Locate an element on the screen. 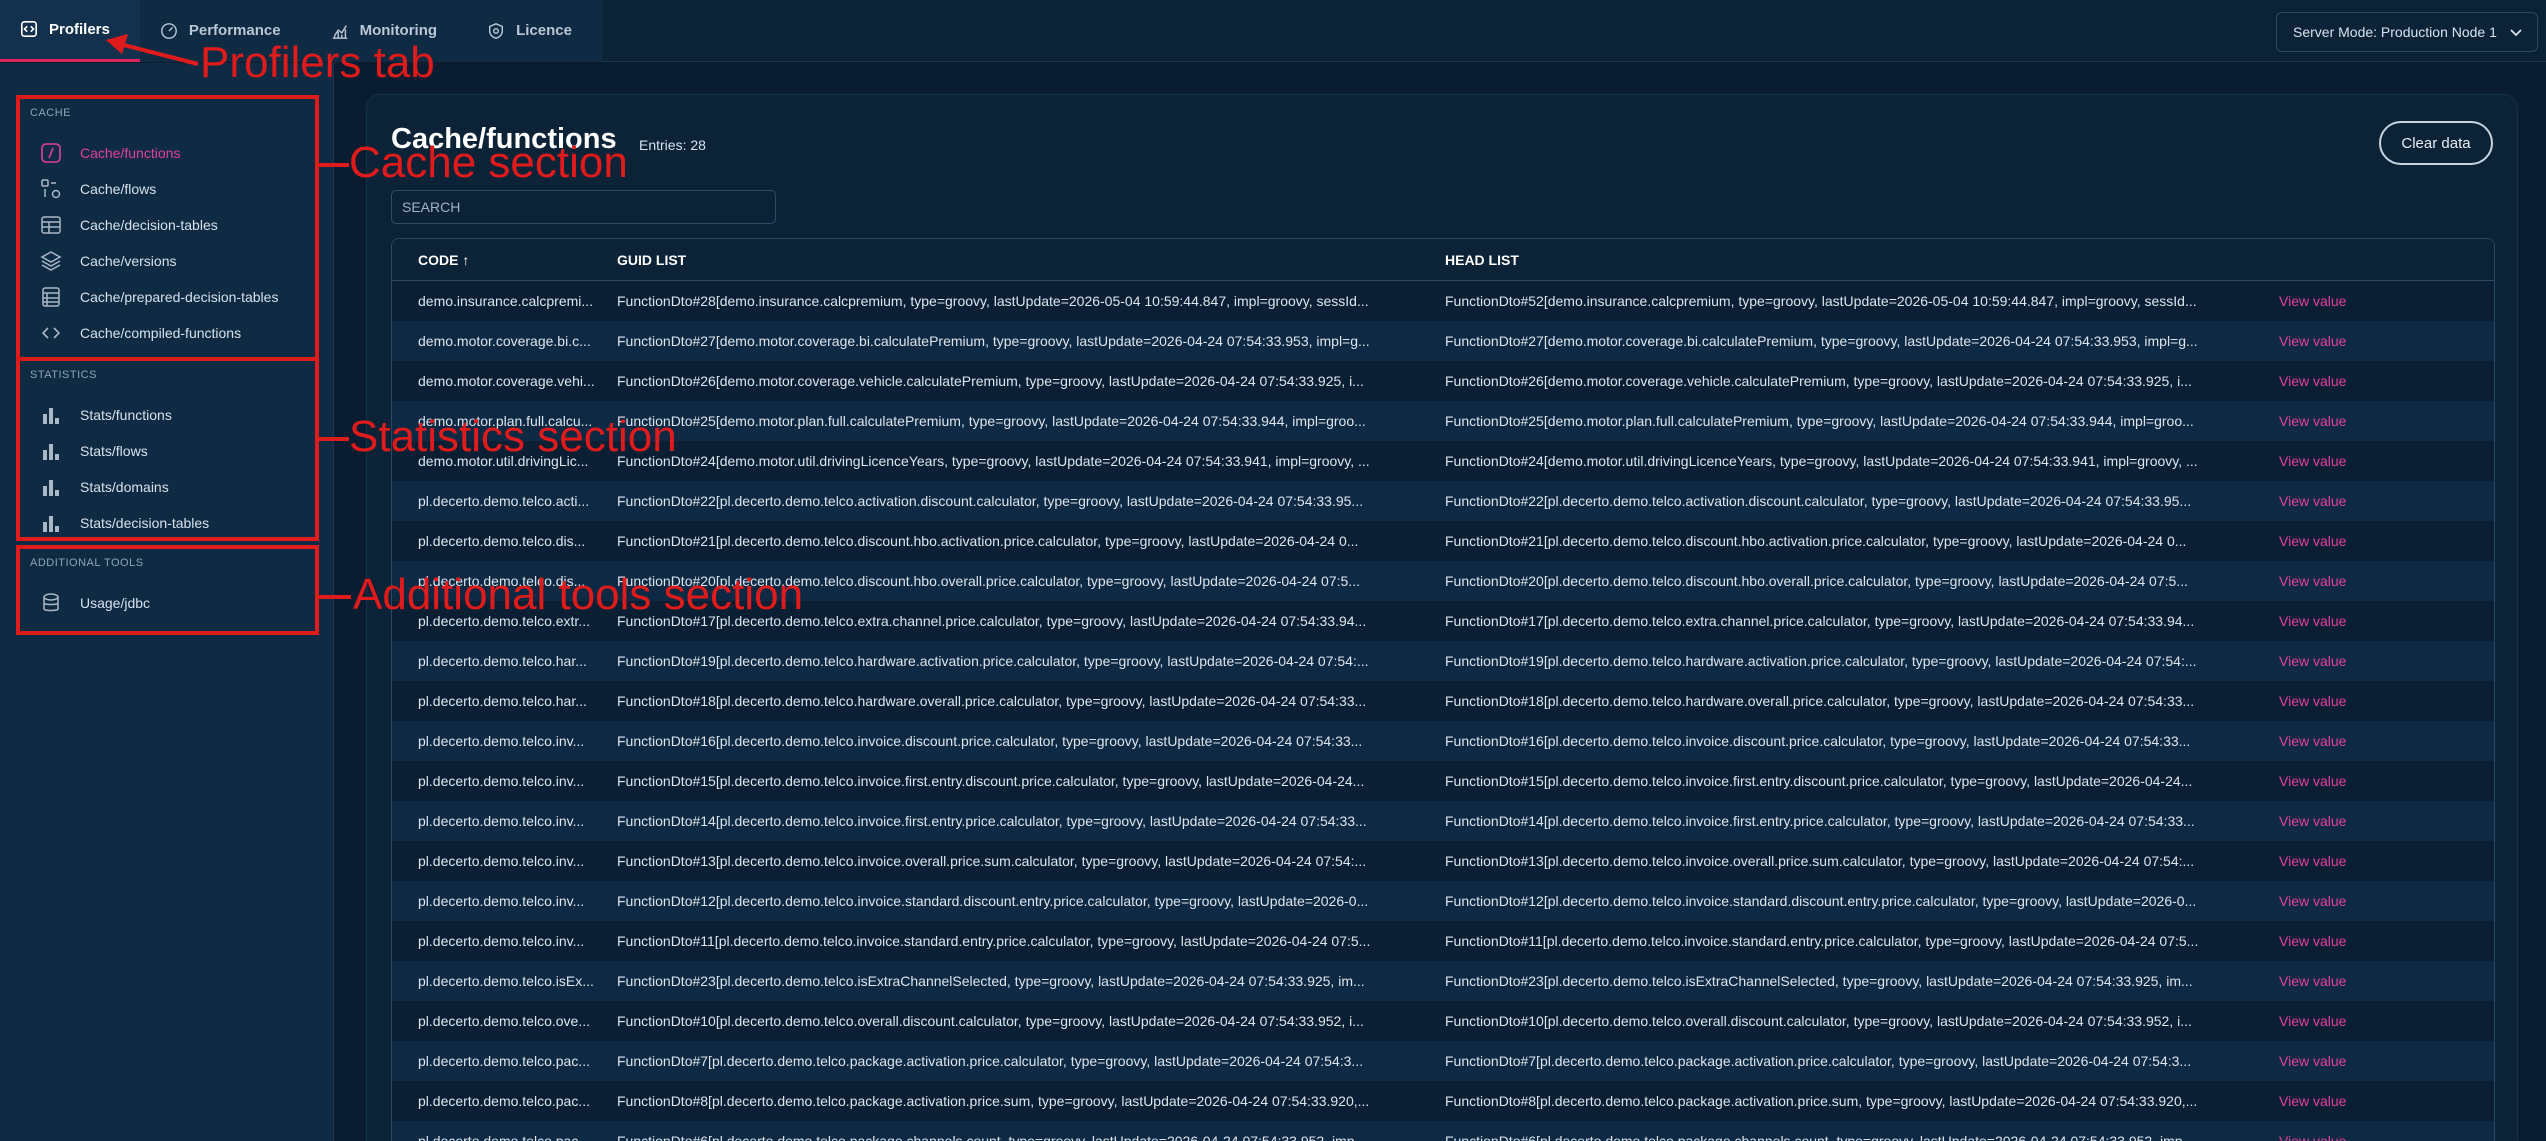 This screenshot has height=1141, width=2546. tab-label: Licence is located at coordinates (544, 30).